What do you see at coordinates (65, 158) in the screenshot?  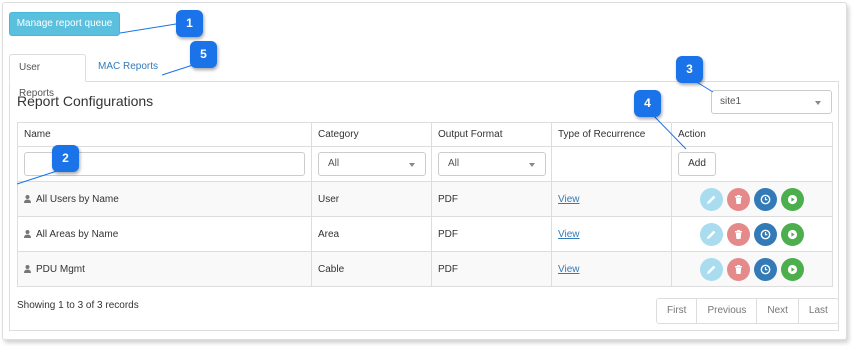 I see `callout-badge: 2` at bounding box center [65, 158].